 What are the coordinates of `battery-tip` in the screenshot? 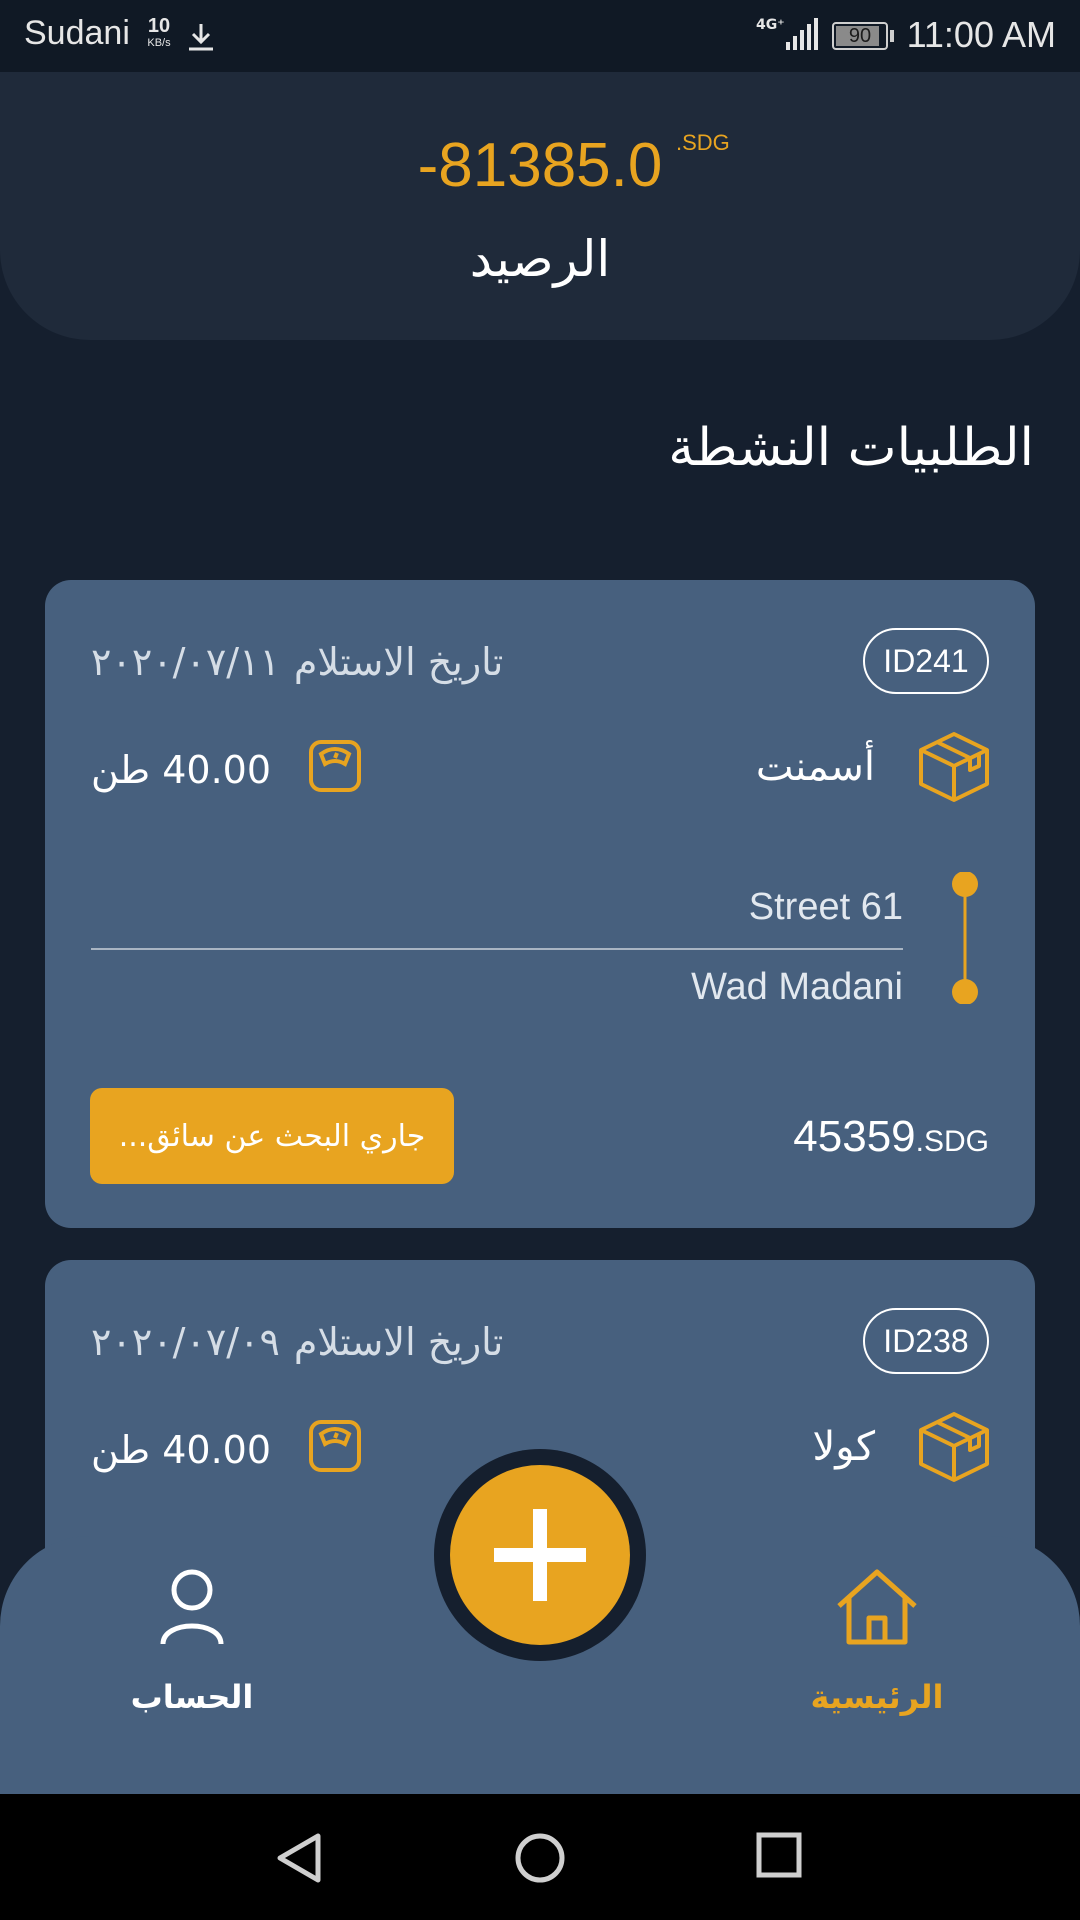 It's located at (892, 36).